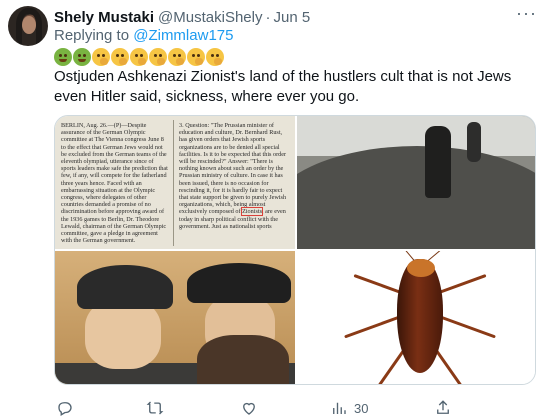 This screenshot has height=420, width=542. I want to click on more-options-icon: ···, so click(526, 15).